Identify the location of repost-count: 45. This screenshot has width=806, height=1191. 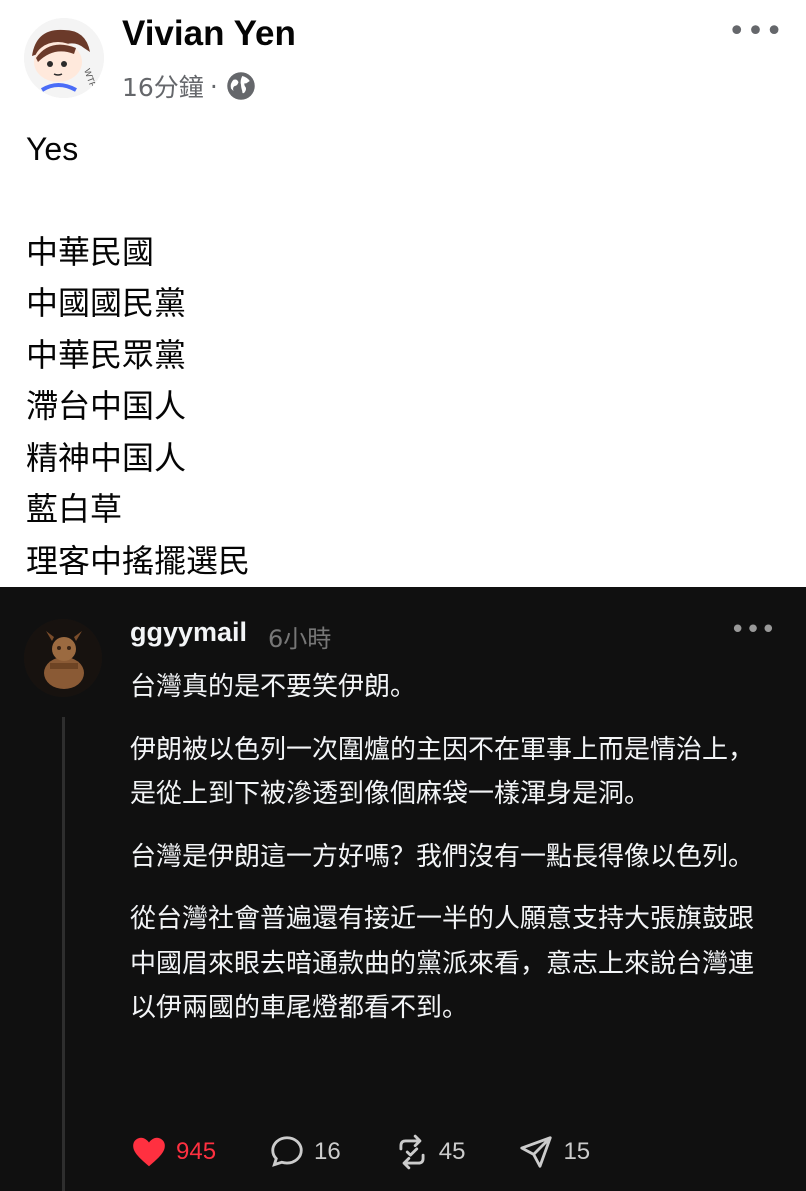
(452, 1151).